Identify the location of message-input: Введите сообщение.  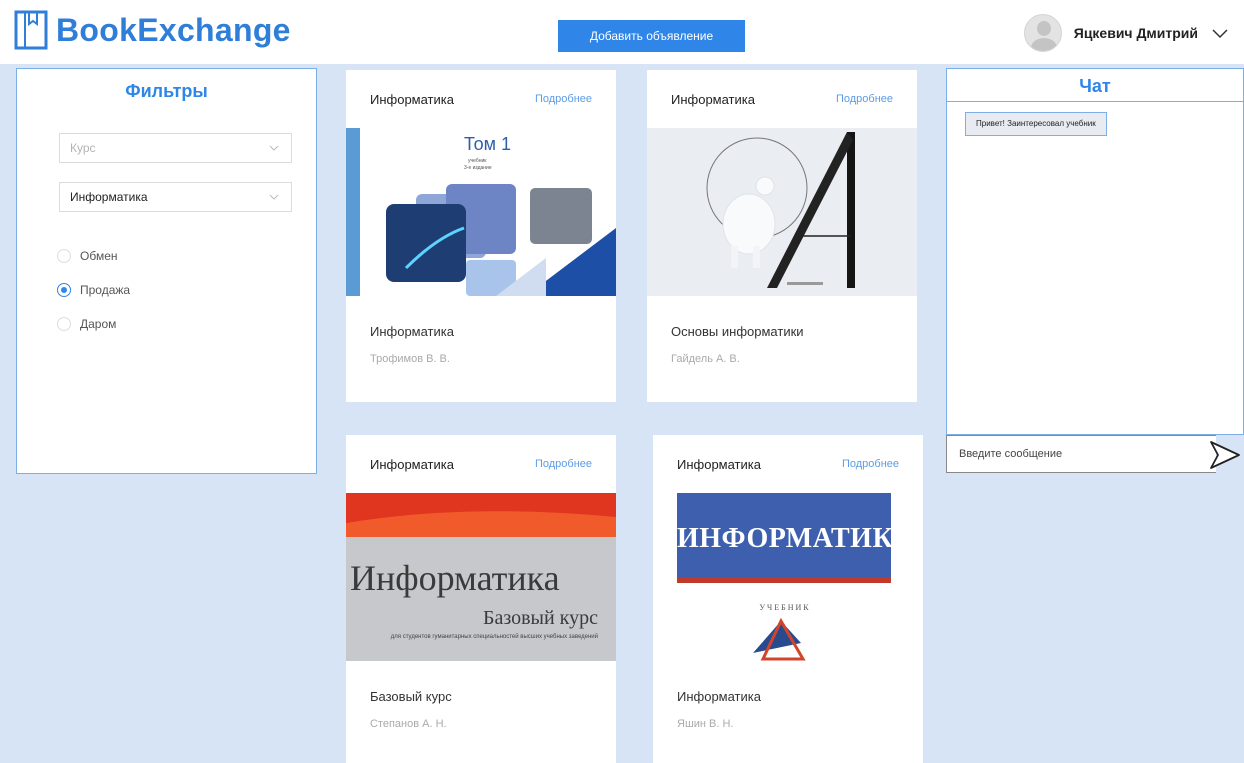
(1081, 454).